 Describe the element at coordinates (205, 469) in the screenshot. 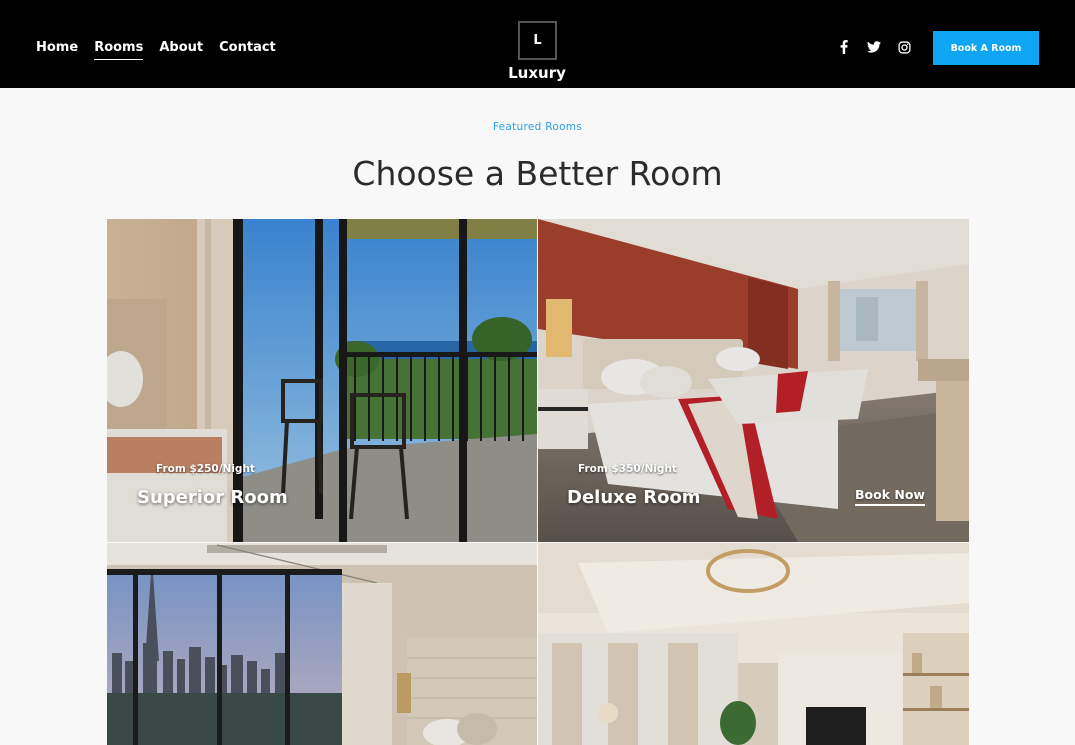

I see `room-price: From $250/Night` at that location.